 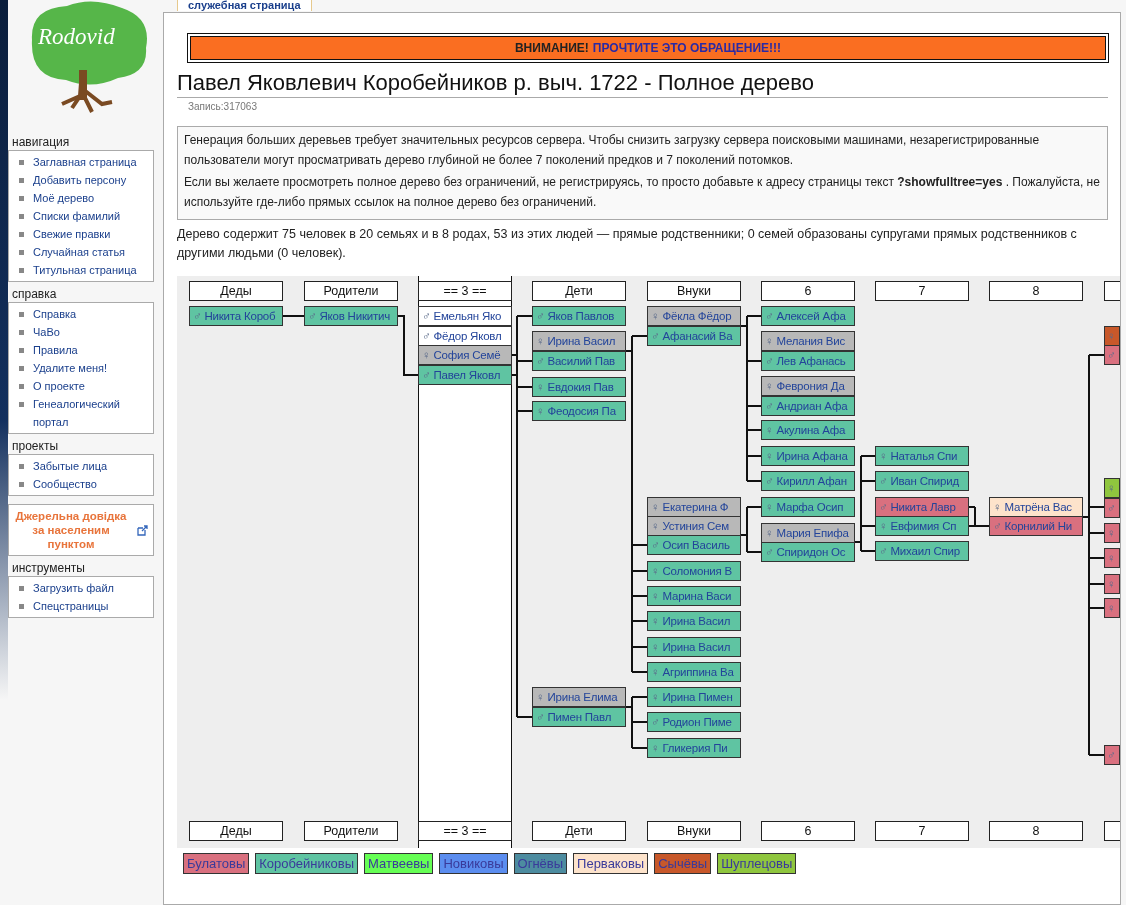 I want to click on person-node: ♂ Лев Афанась, so click(x=808, y=361).